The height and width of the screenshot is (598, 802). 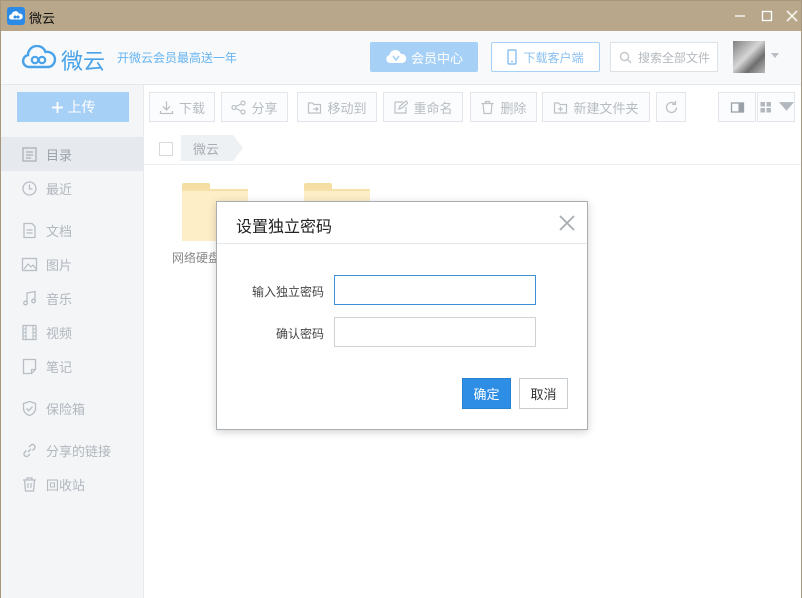 What do you see at coordinates (42, 19) in the screenshot?
I see `window-title: 微云` at bounding box center [42, 19].